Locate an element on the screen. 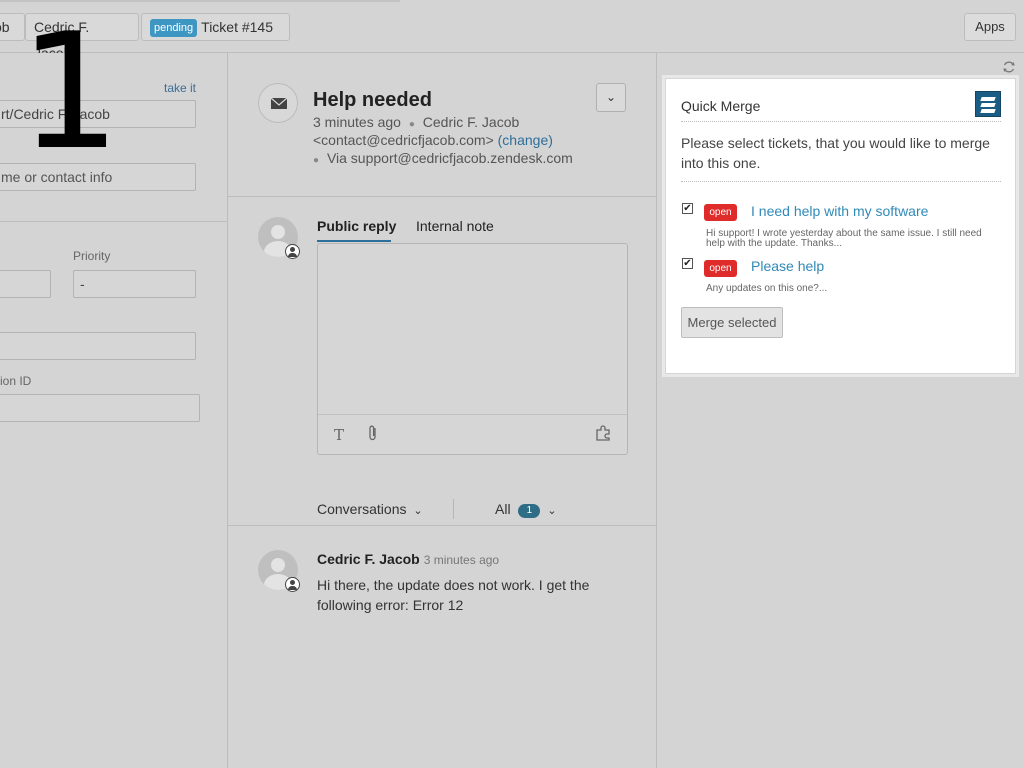 This screenshot has height=768, width=1024. ticket-link: Please help is located at coordinates (787, 266).